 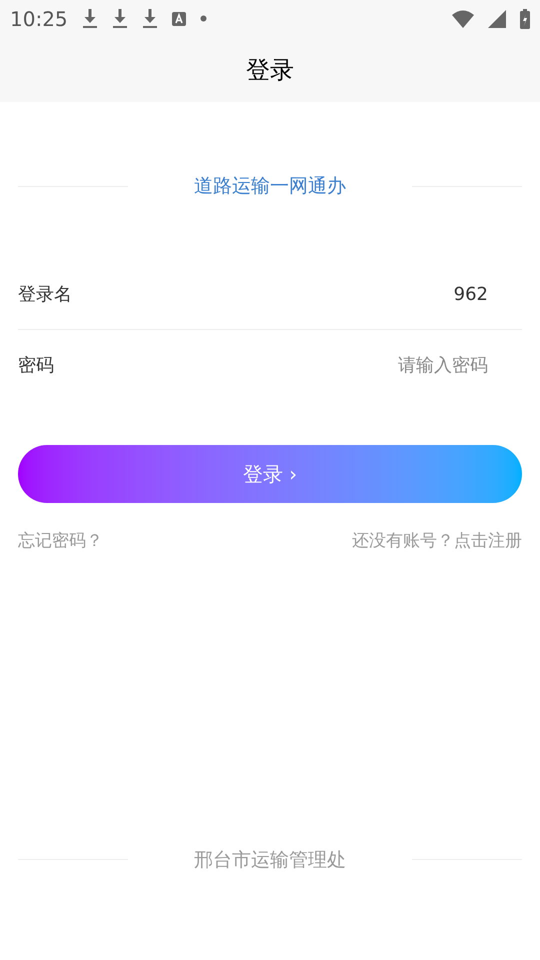 What do you see at coordinates (437, 541) in the screenshot?
I see `register-link: 还没有账号？点击注册` at bounding box center [437, 541].